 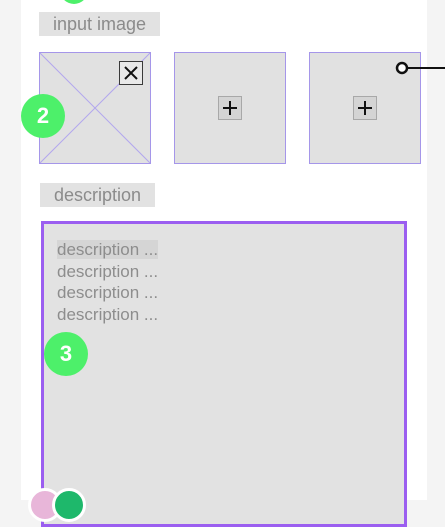 I want to click on close-icon, so click(x=131, y=73).